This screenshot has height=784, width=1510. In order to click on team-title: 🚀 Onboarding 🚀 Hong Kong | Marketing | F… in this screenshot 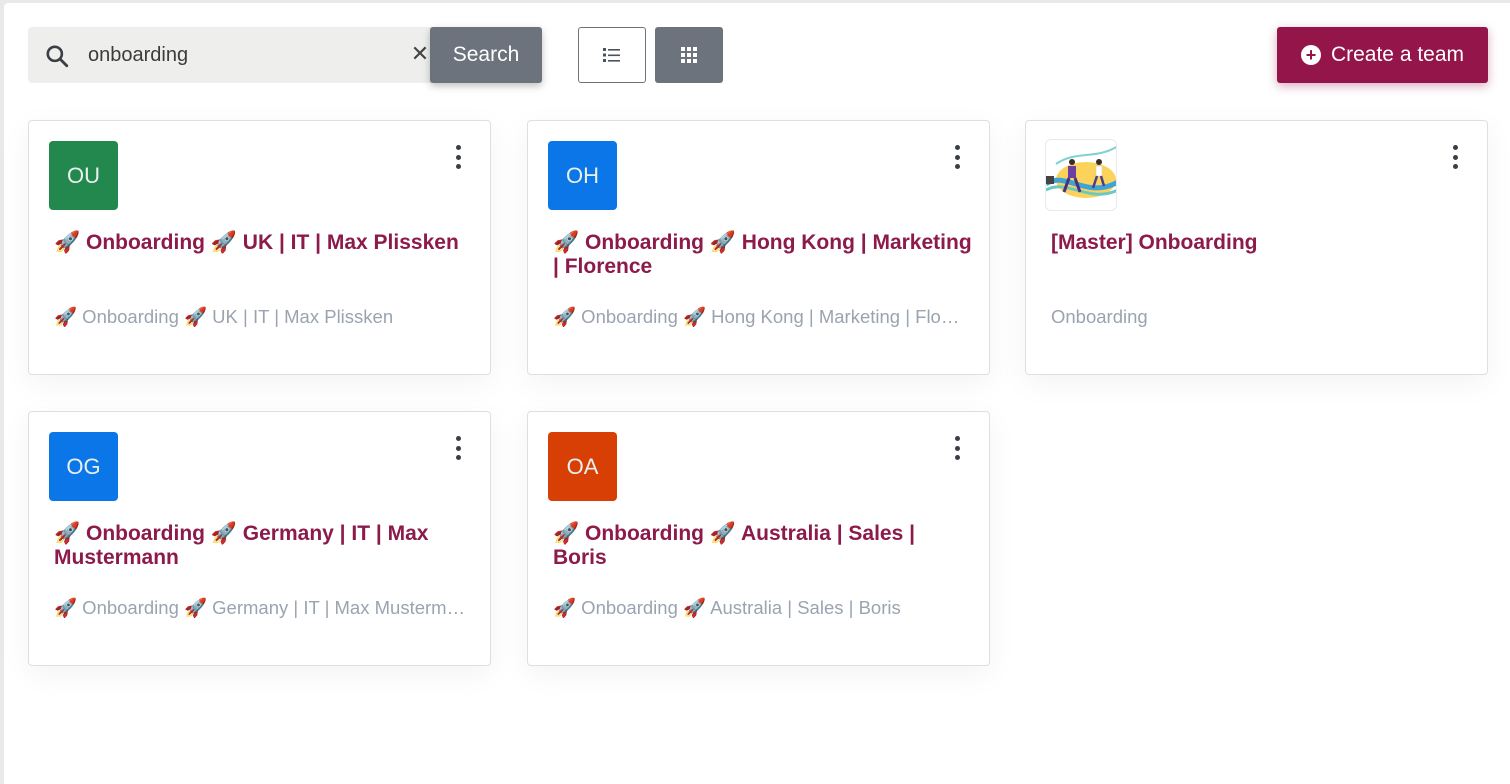, I will do `click(763, 255)`.